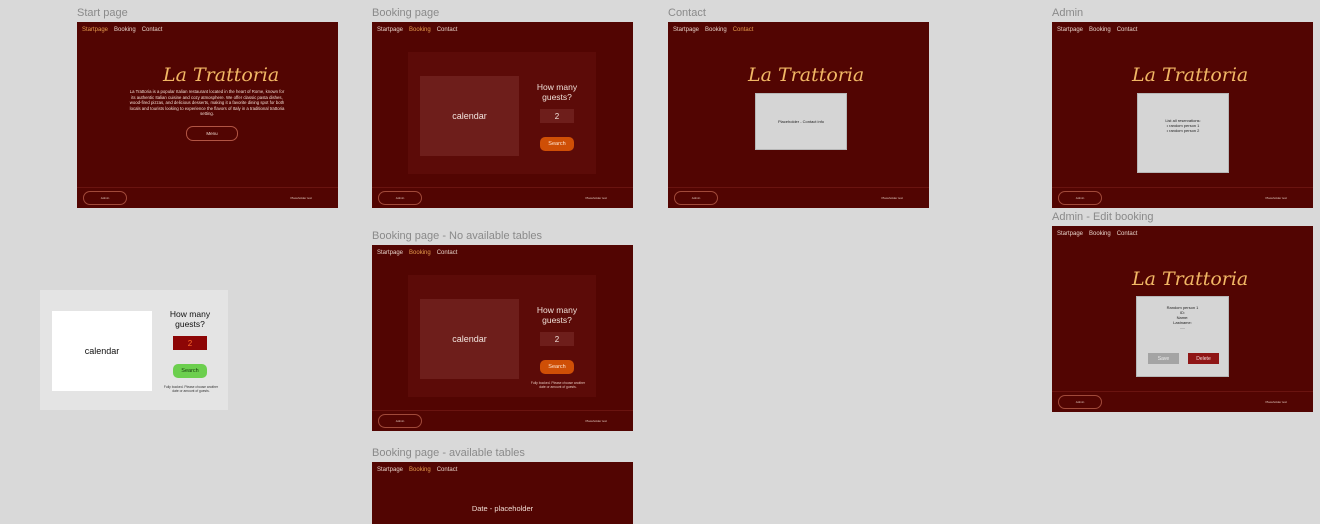  I want to click on frame-label-start: Start page, so click(102, 13).